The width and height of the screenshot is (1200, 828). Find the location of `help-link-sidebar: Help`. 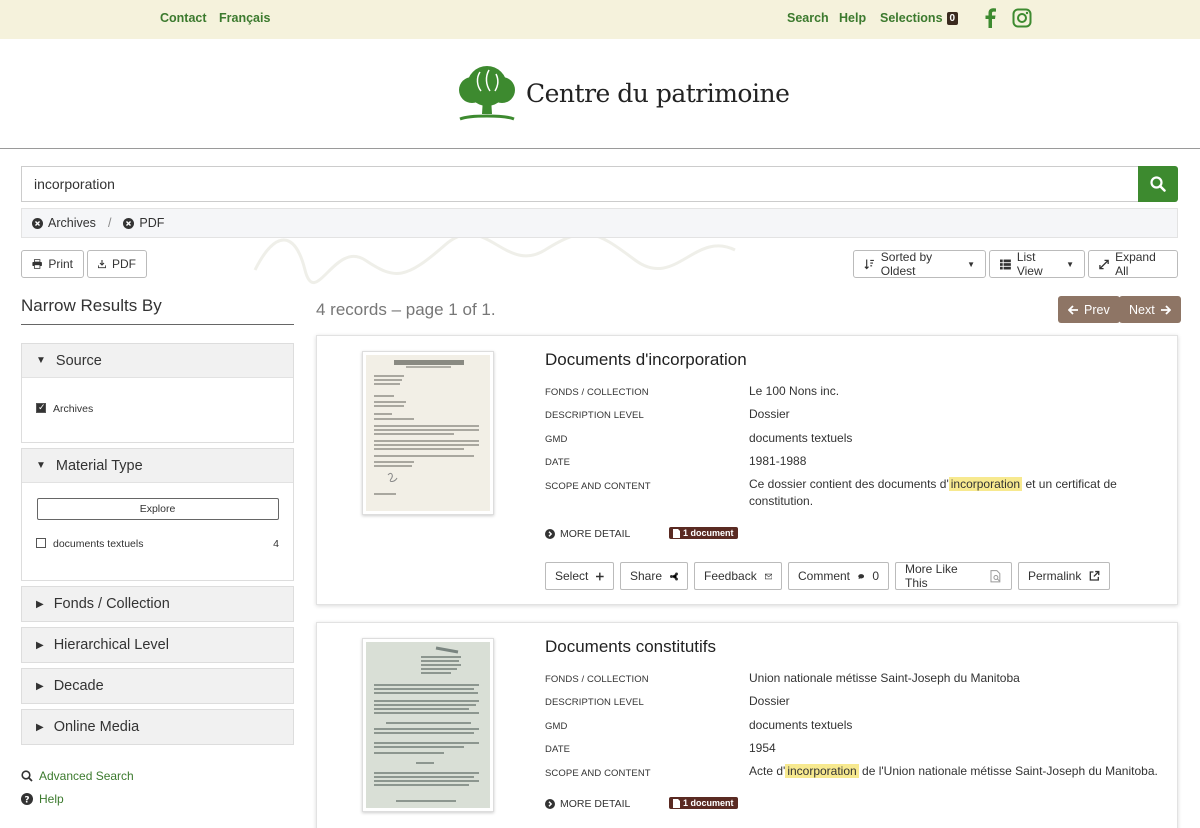

help-link-sidebar: Help is located at coordinates (51, 799).